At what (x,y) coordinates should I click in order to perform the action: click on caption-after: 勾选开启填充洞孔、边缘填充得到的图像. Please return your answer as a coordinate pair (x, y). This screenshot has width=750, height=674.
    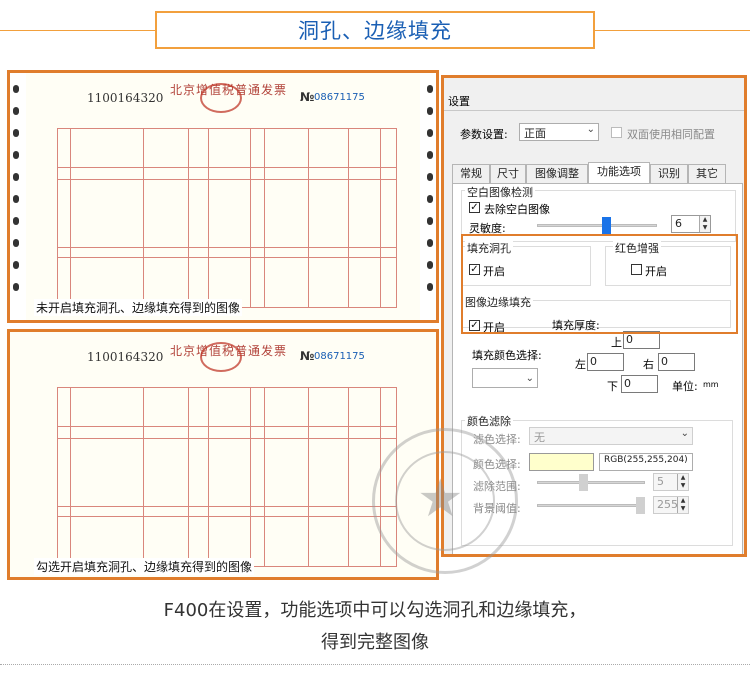
    Looking at the image, I should click on (144, 566).